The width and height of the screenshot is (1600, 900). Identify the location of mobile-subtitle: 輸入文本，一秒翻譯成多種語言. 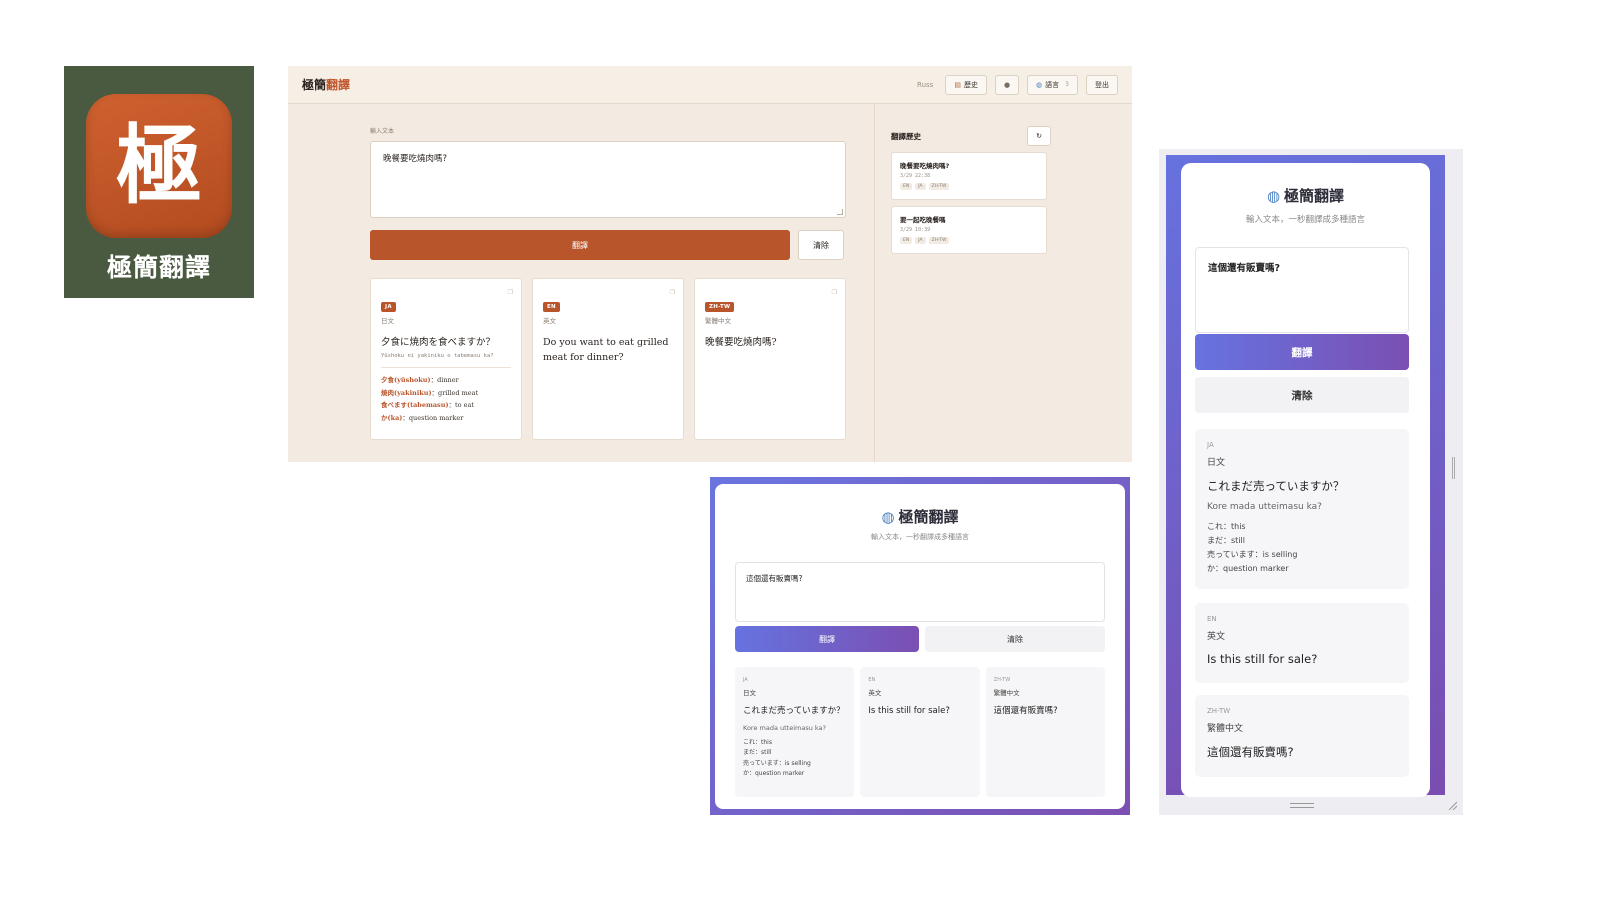
(1305, 220).